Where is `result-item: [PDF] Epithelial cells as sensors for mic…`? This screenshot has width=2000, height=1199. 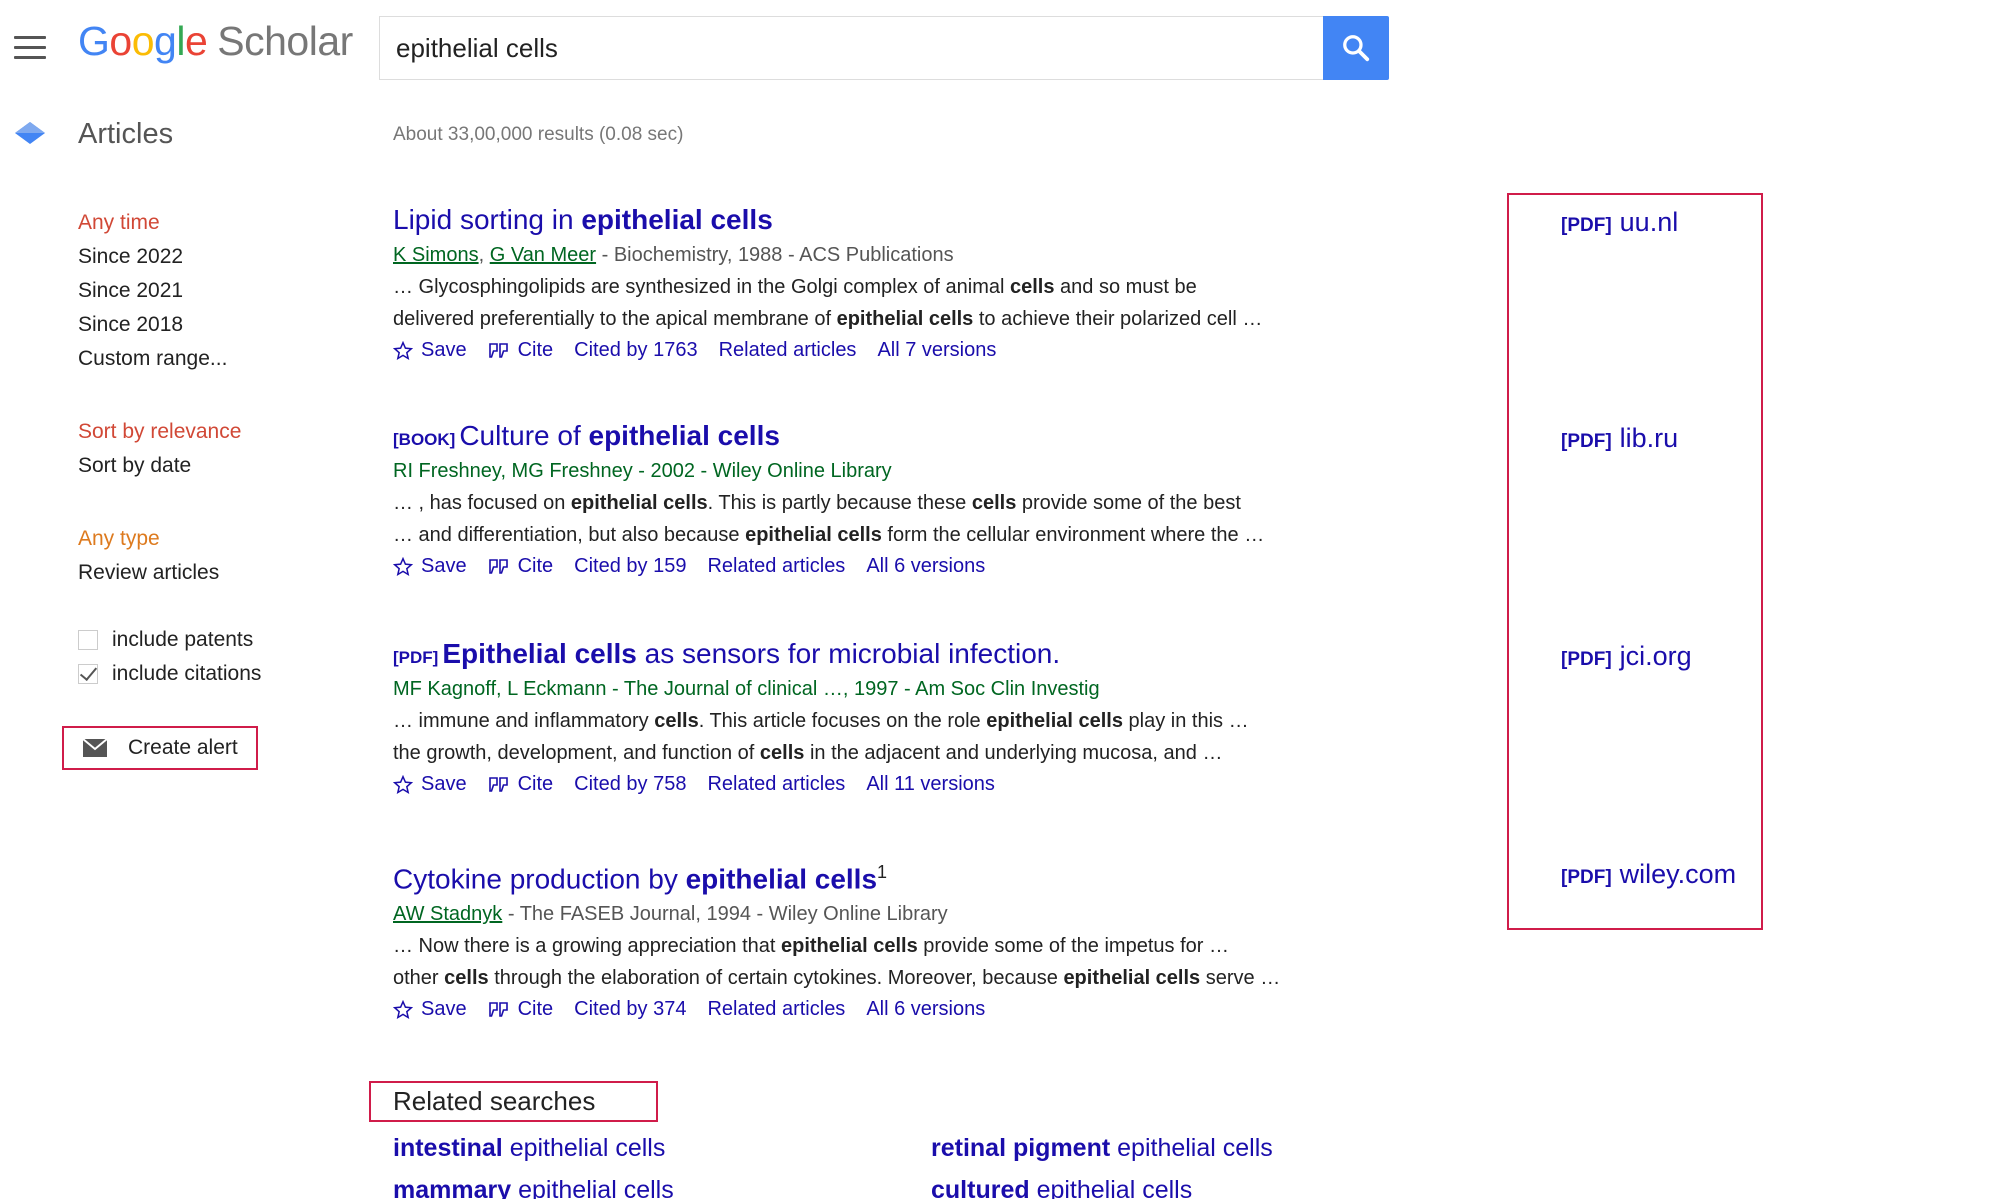
result-item: [PDF] Epithelial cells as sensors for mic… is located at coordinates (893, 717).